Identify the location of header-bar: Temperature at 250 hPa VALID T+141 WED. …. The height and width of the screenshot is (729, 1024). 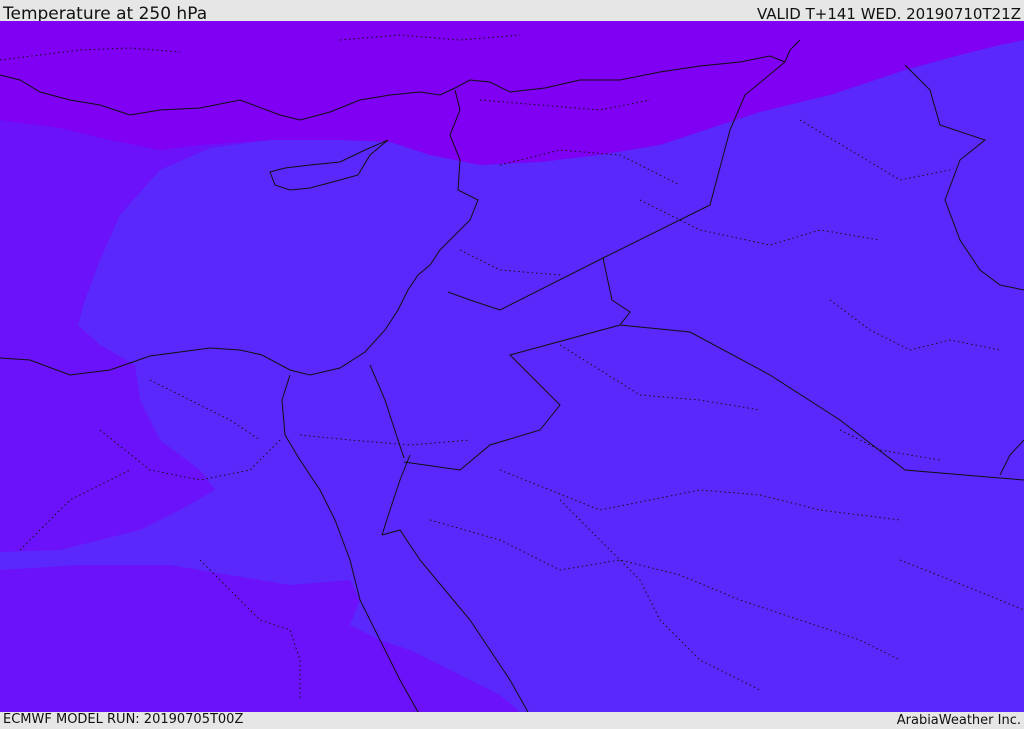
(512, 11).